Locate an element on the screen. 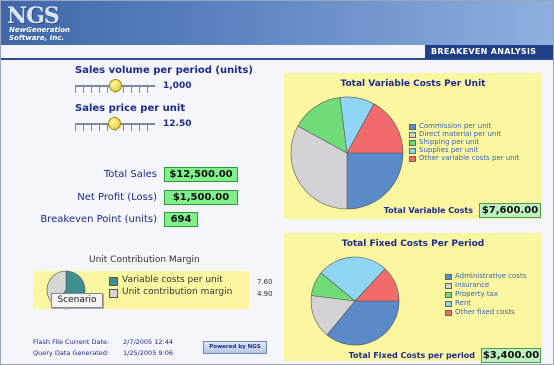 The height and width of the screenshot is (365, 554). legend-label: Insurance is located at coordinates (472, 285).